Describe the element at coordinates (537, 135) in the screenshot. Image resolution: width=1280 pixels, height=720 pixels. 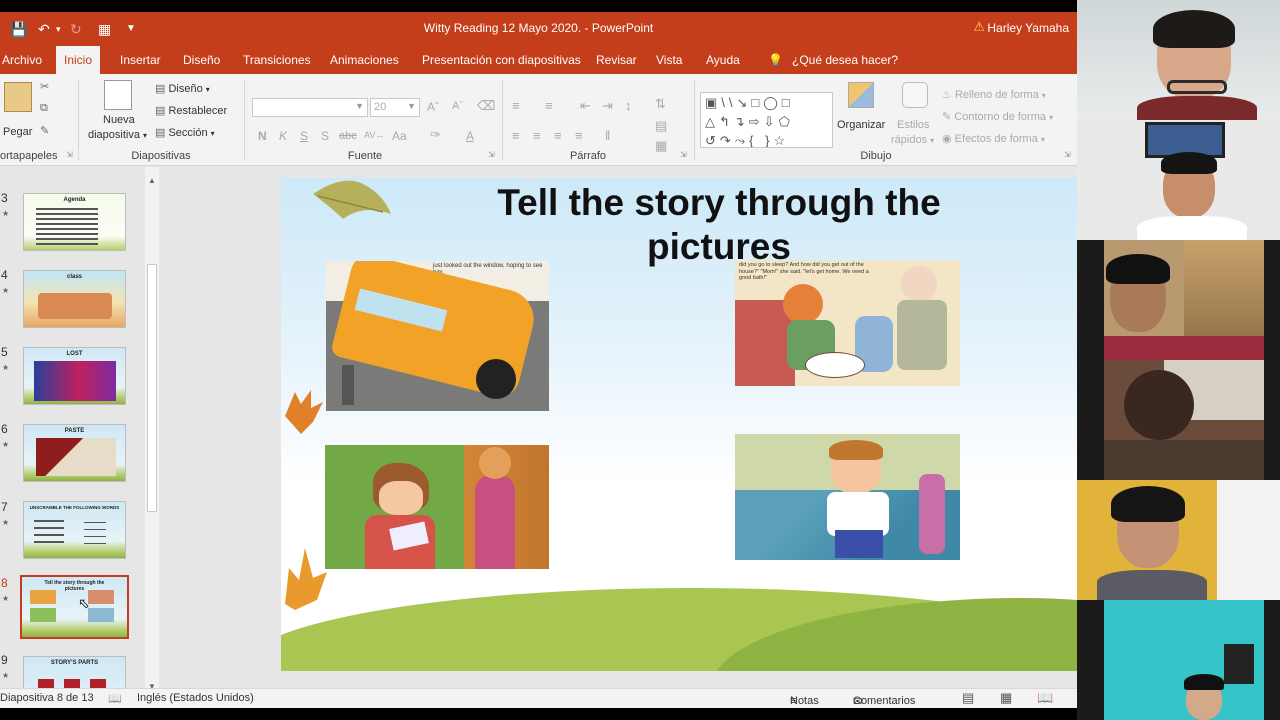
I see `align-center-icon: ≡` at that location.